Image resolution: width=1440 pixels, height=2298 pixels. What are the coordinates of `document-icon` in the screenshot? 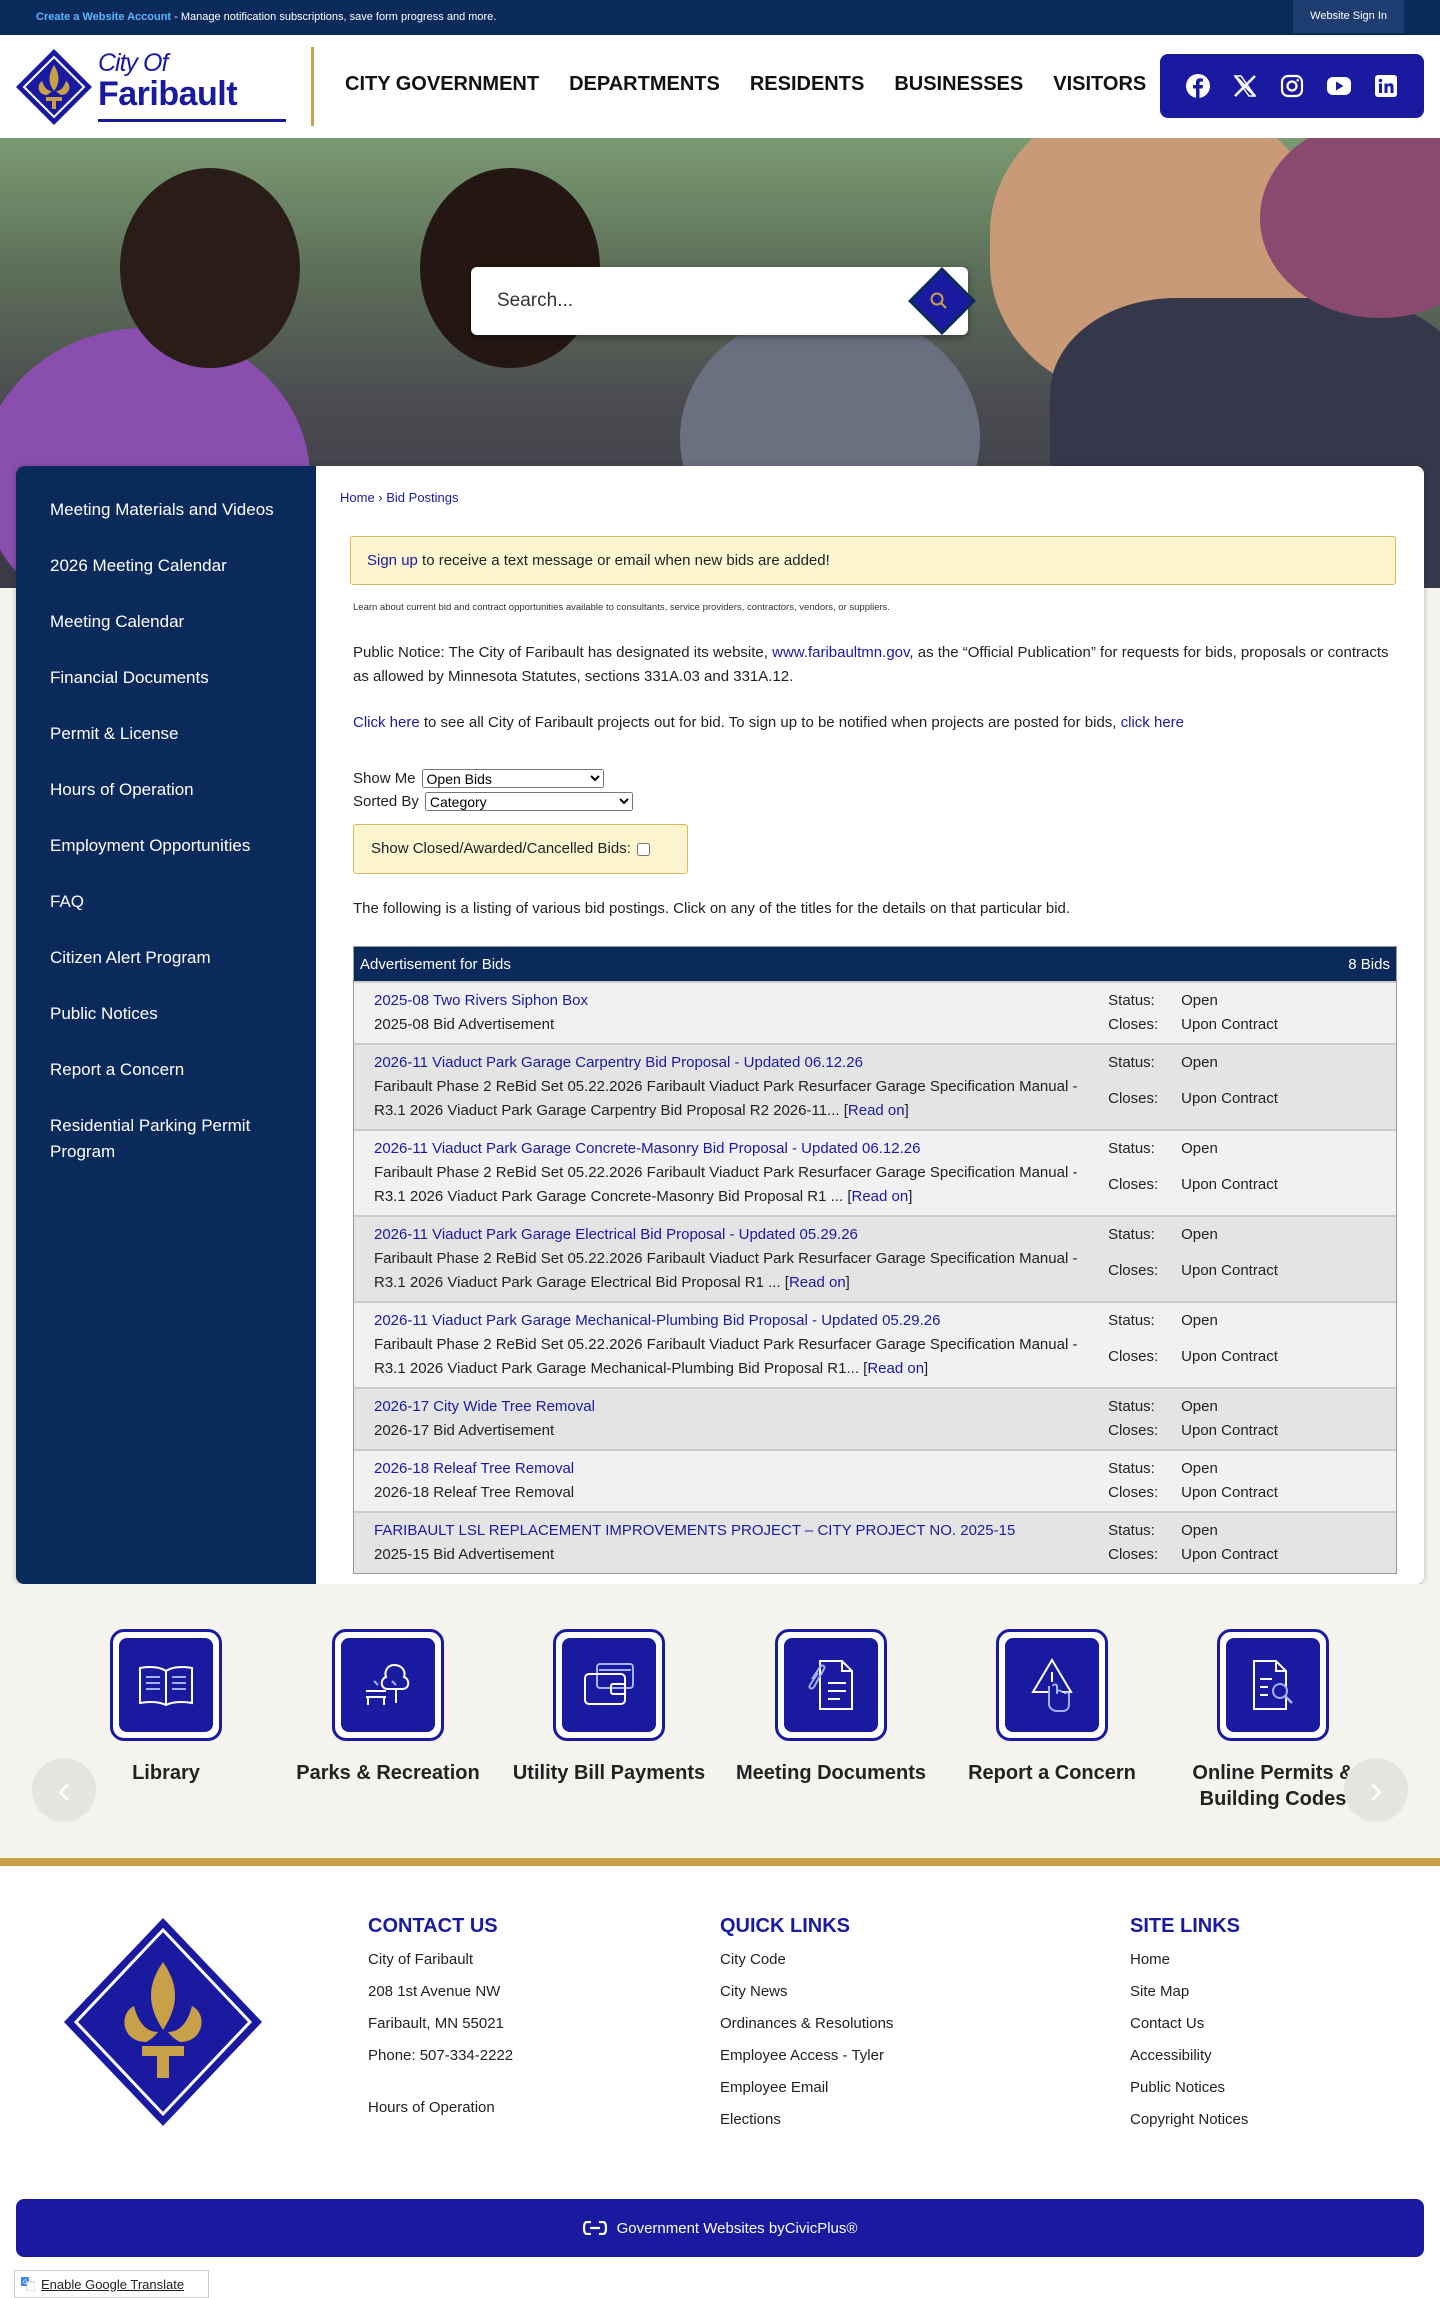 It's located at (830, 1685).